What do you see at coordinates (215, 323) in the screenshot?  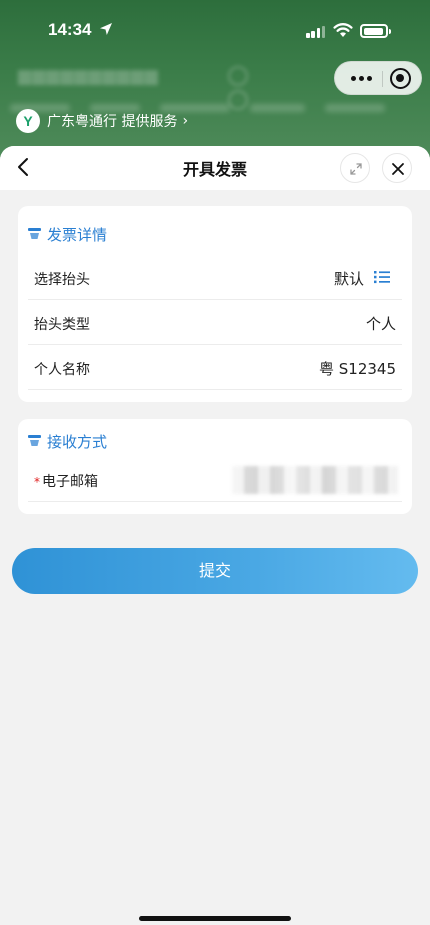 I see `title-type-row: 抬头类型 个人` at bounding box center [215, 323].